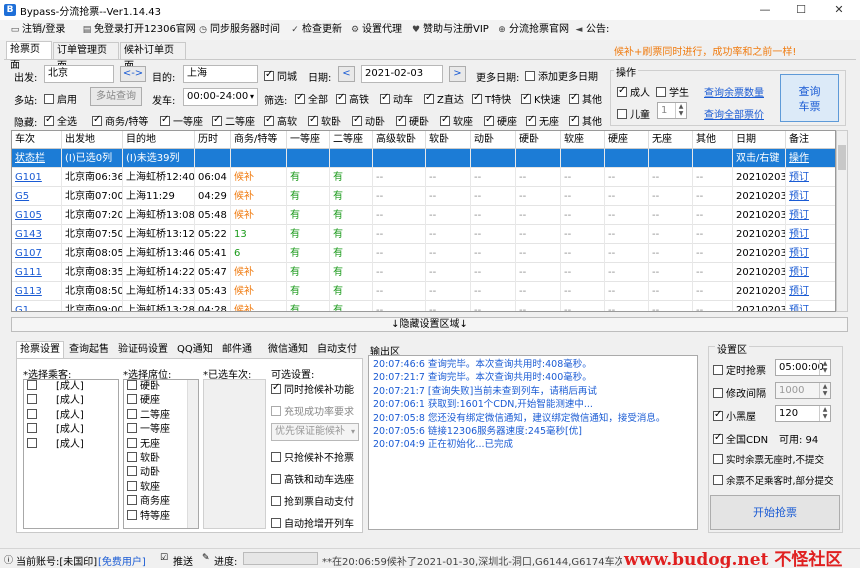 The image size is (860, 568). What do you see at coordinates (92, 140) in the screenshot?
I see `col-from: 出发地` at bounding box center [92, 140].